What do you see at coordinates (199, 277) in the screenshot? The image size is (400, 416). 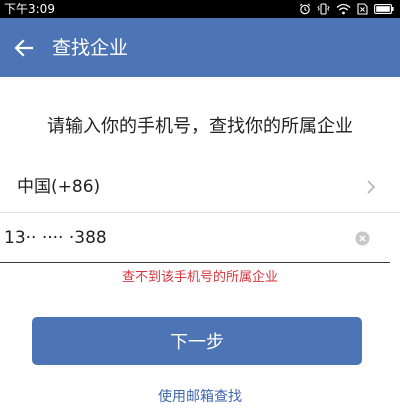 I see `error-message: 查不到该手机号的所属企业` at bounding box center [199, 277].